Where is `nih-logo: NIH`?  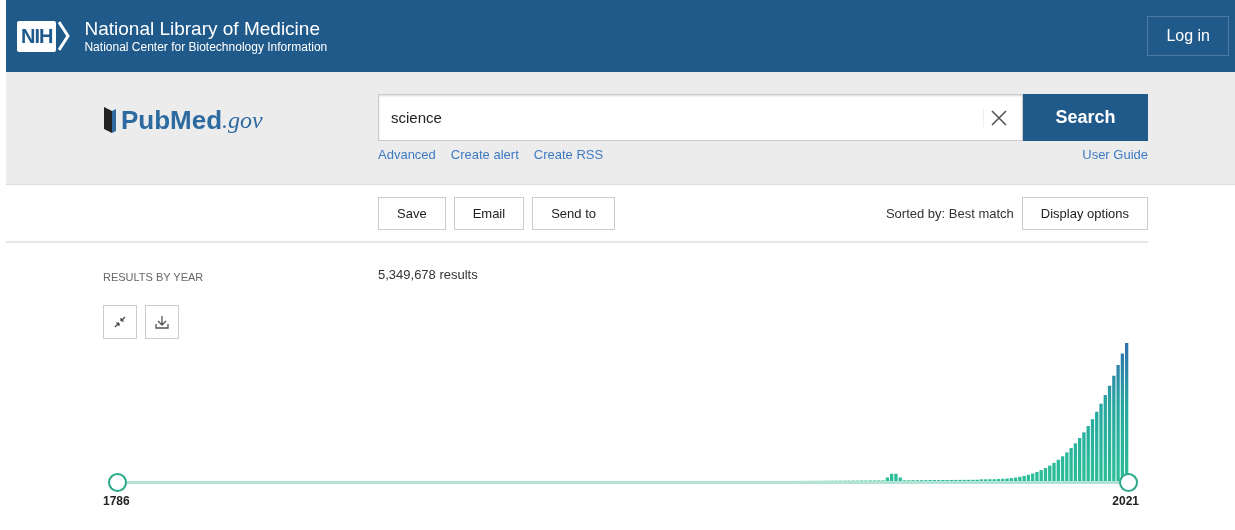
nih-logo: NIH is located at coordinates (37, 36).